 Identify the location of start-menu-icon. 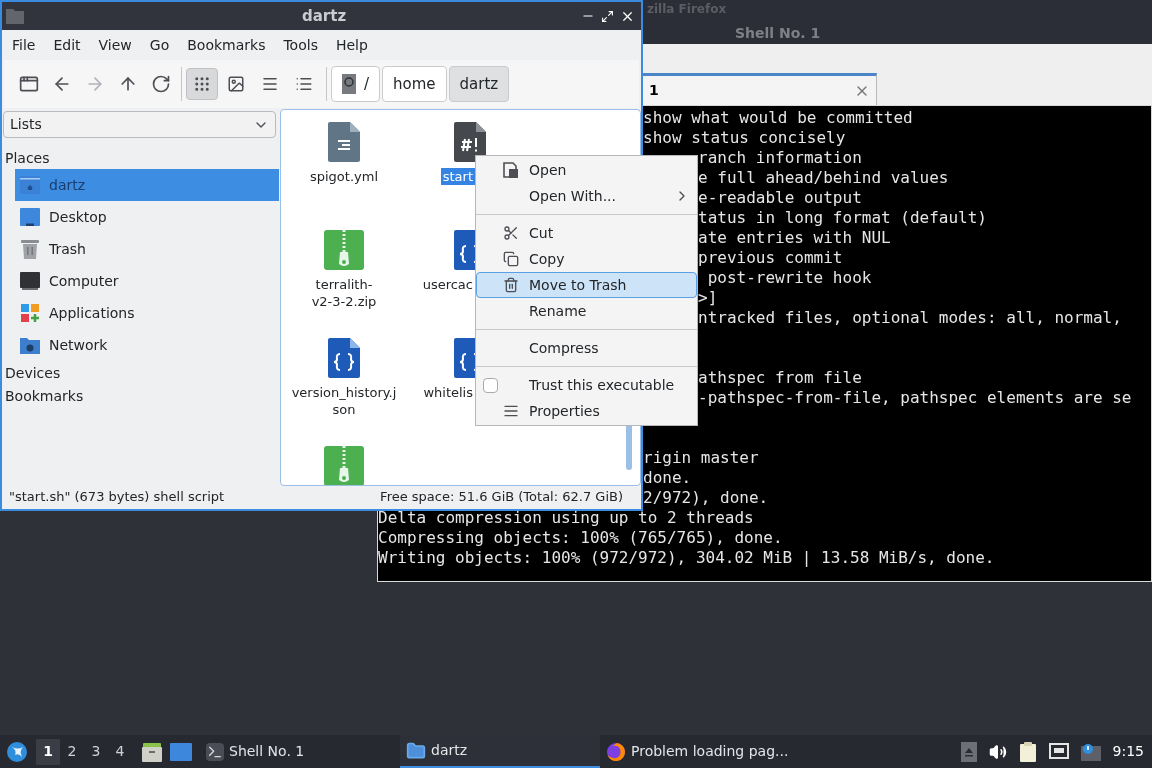
(17, 751).